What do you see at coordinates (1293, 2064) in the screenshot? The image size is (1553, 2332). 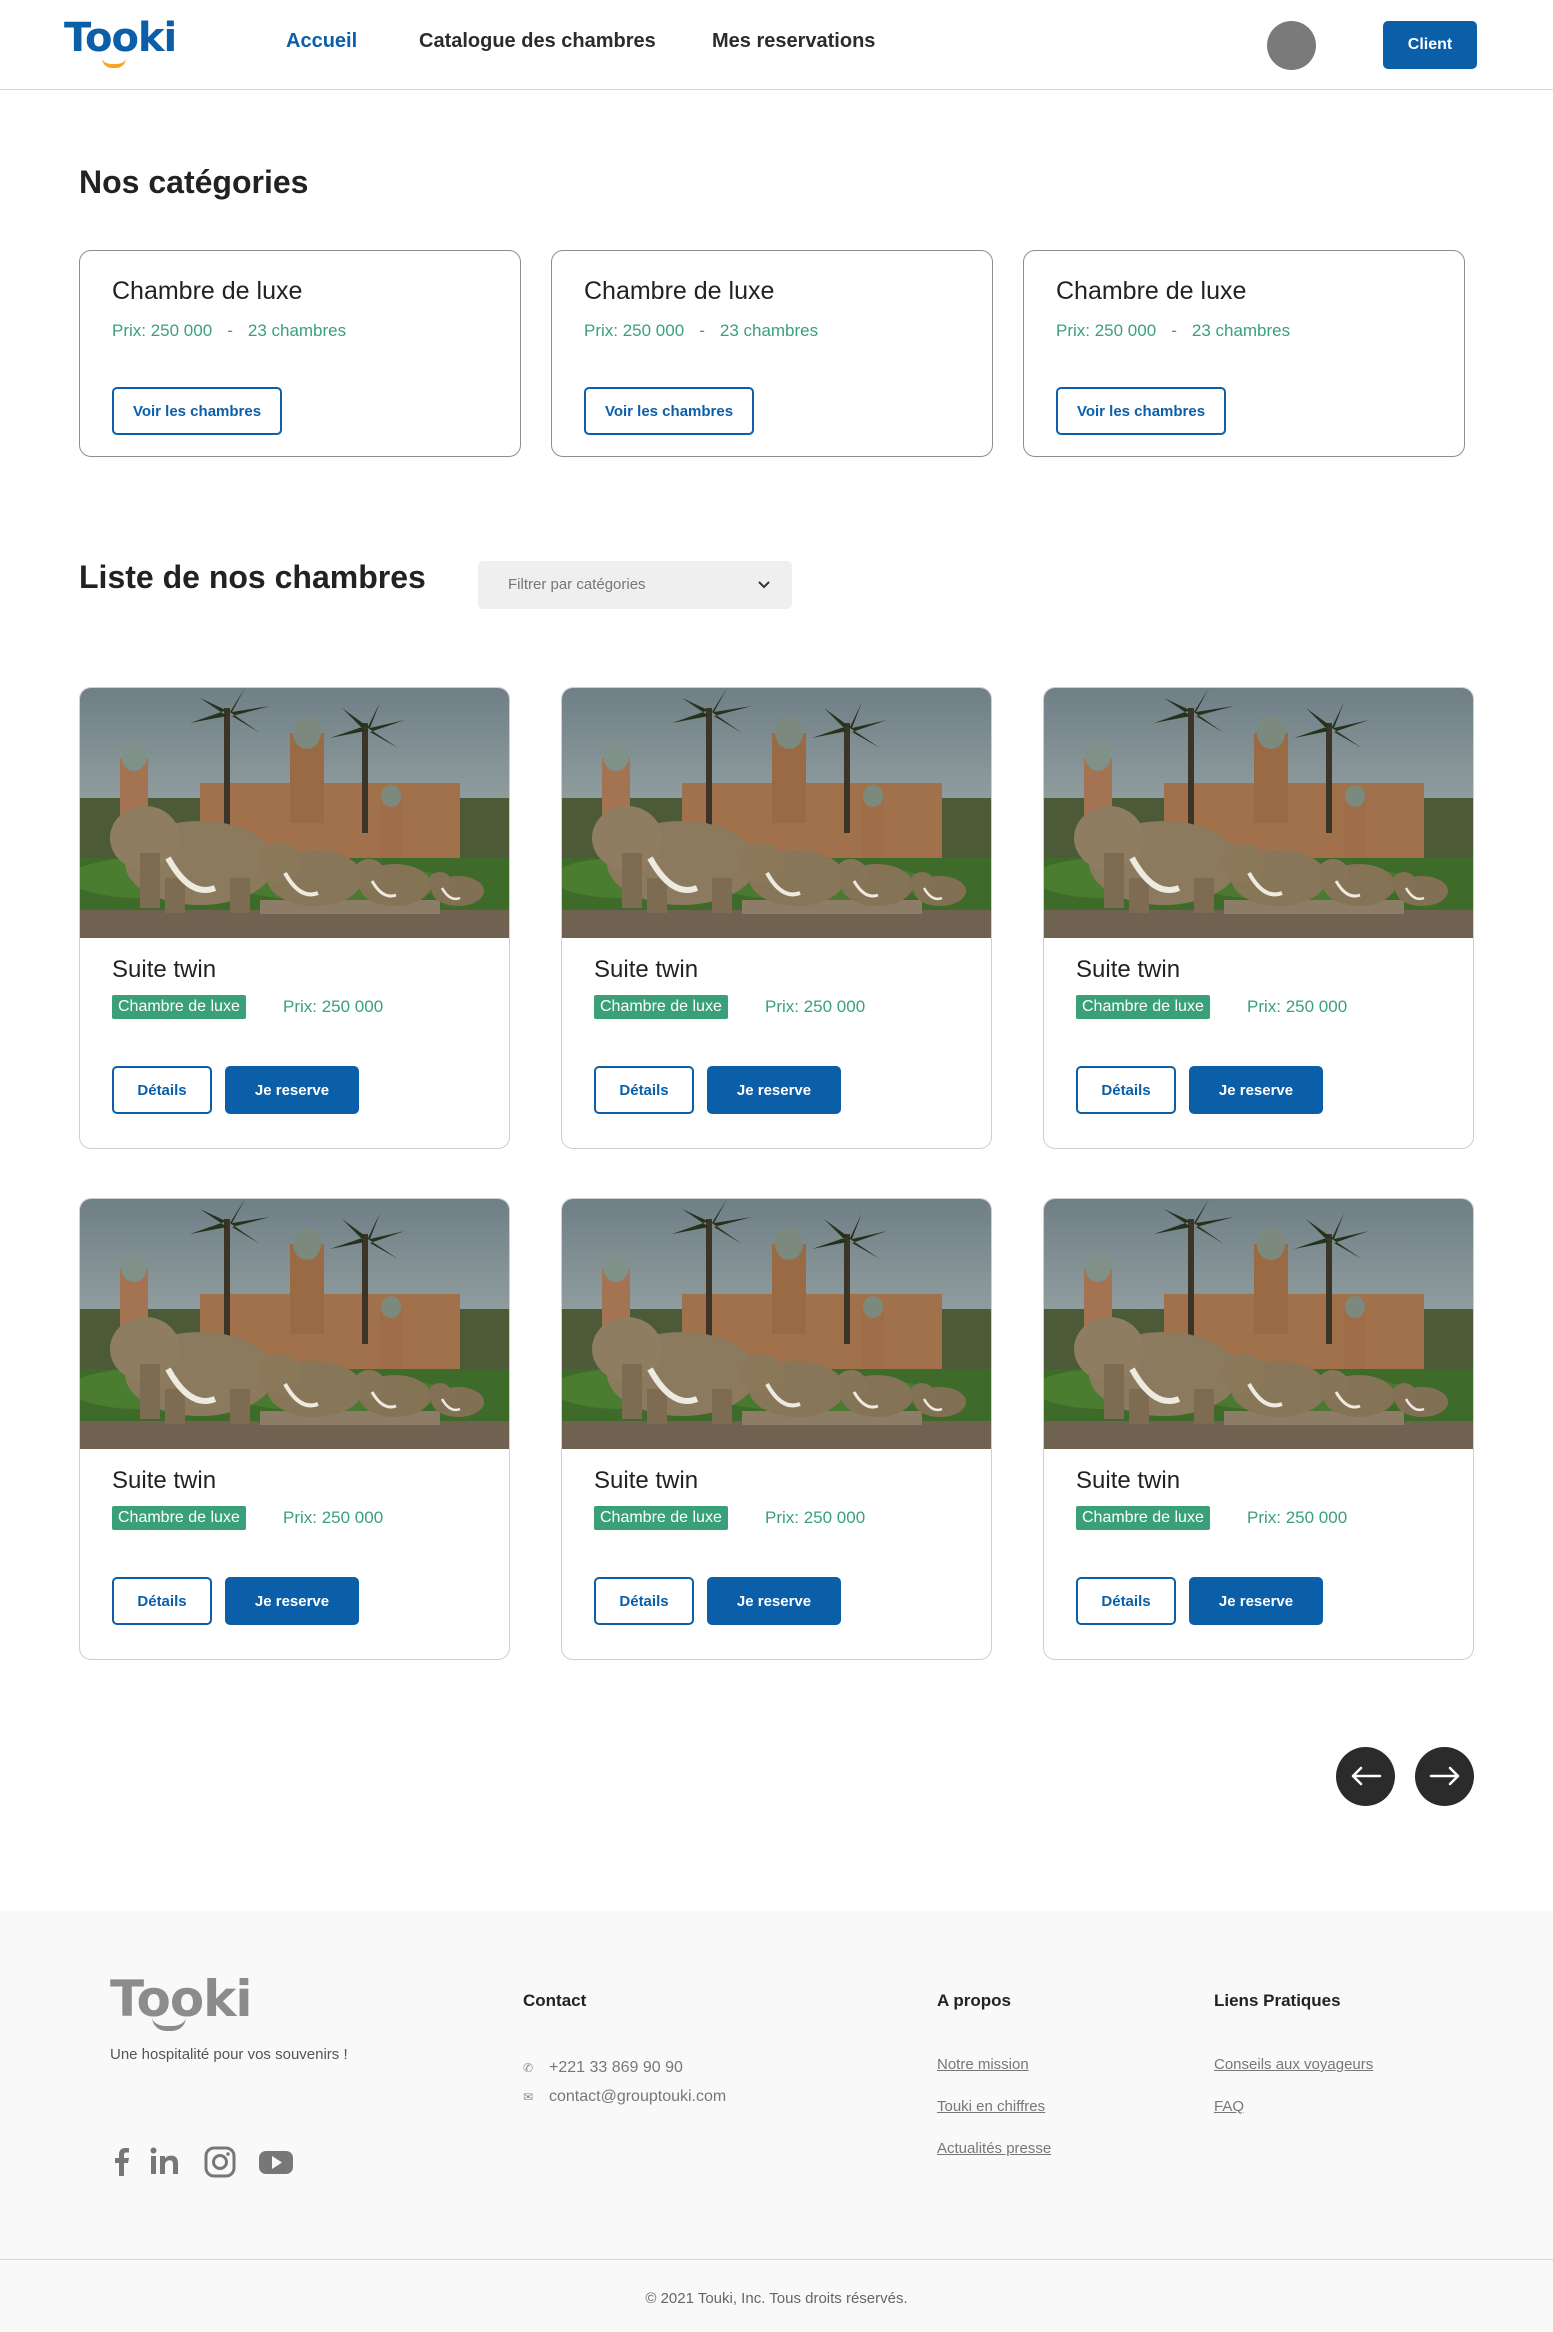 I see `footer-link-conseils: Conseils aux voyageurs` at bounding box center [1293, 2064].